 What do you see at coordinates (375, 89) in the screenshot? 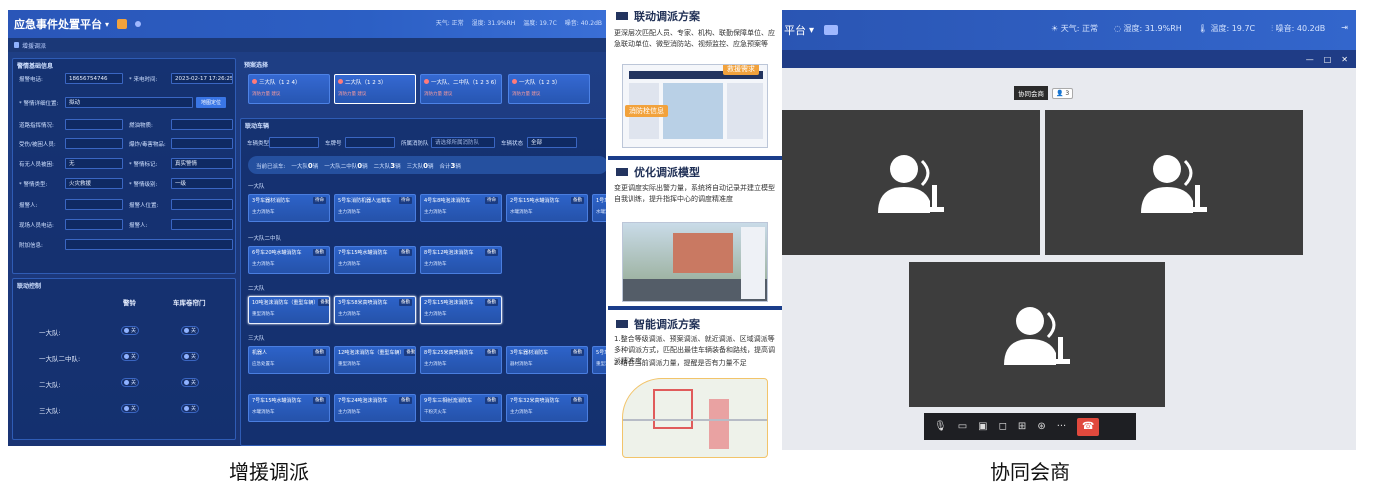
I see `plan-card: 二大队（1 2 3） 消防力量 建议` at bounding box center [375, 89].